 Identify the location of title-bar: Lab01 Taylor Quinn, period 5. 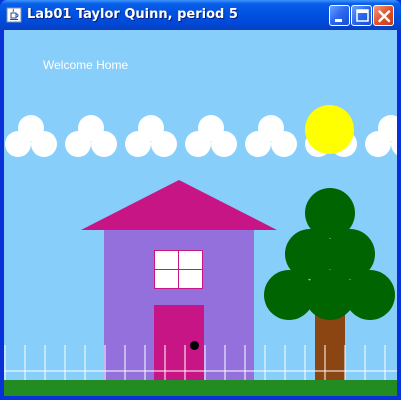
(200, 15).